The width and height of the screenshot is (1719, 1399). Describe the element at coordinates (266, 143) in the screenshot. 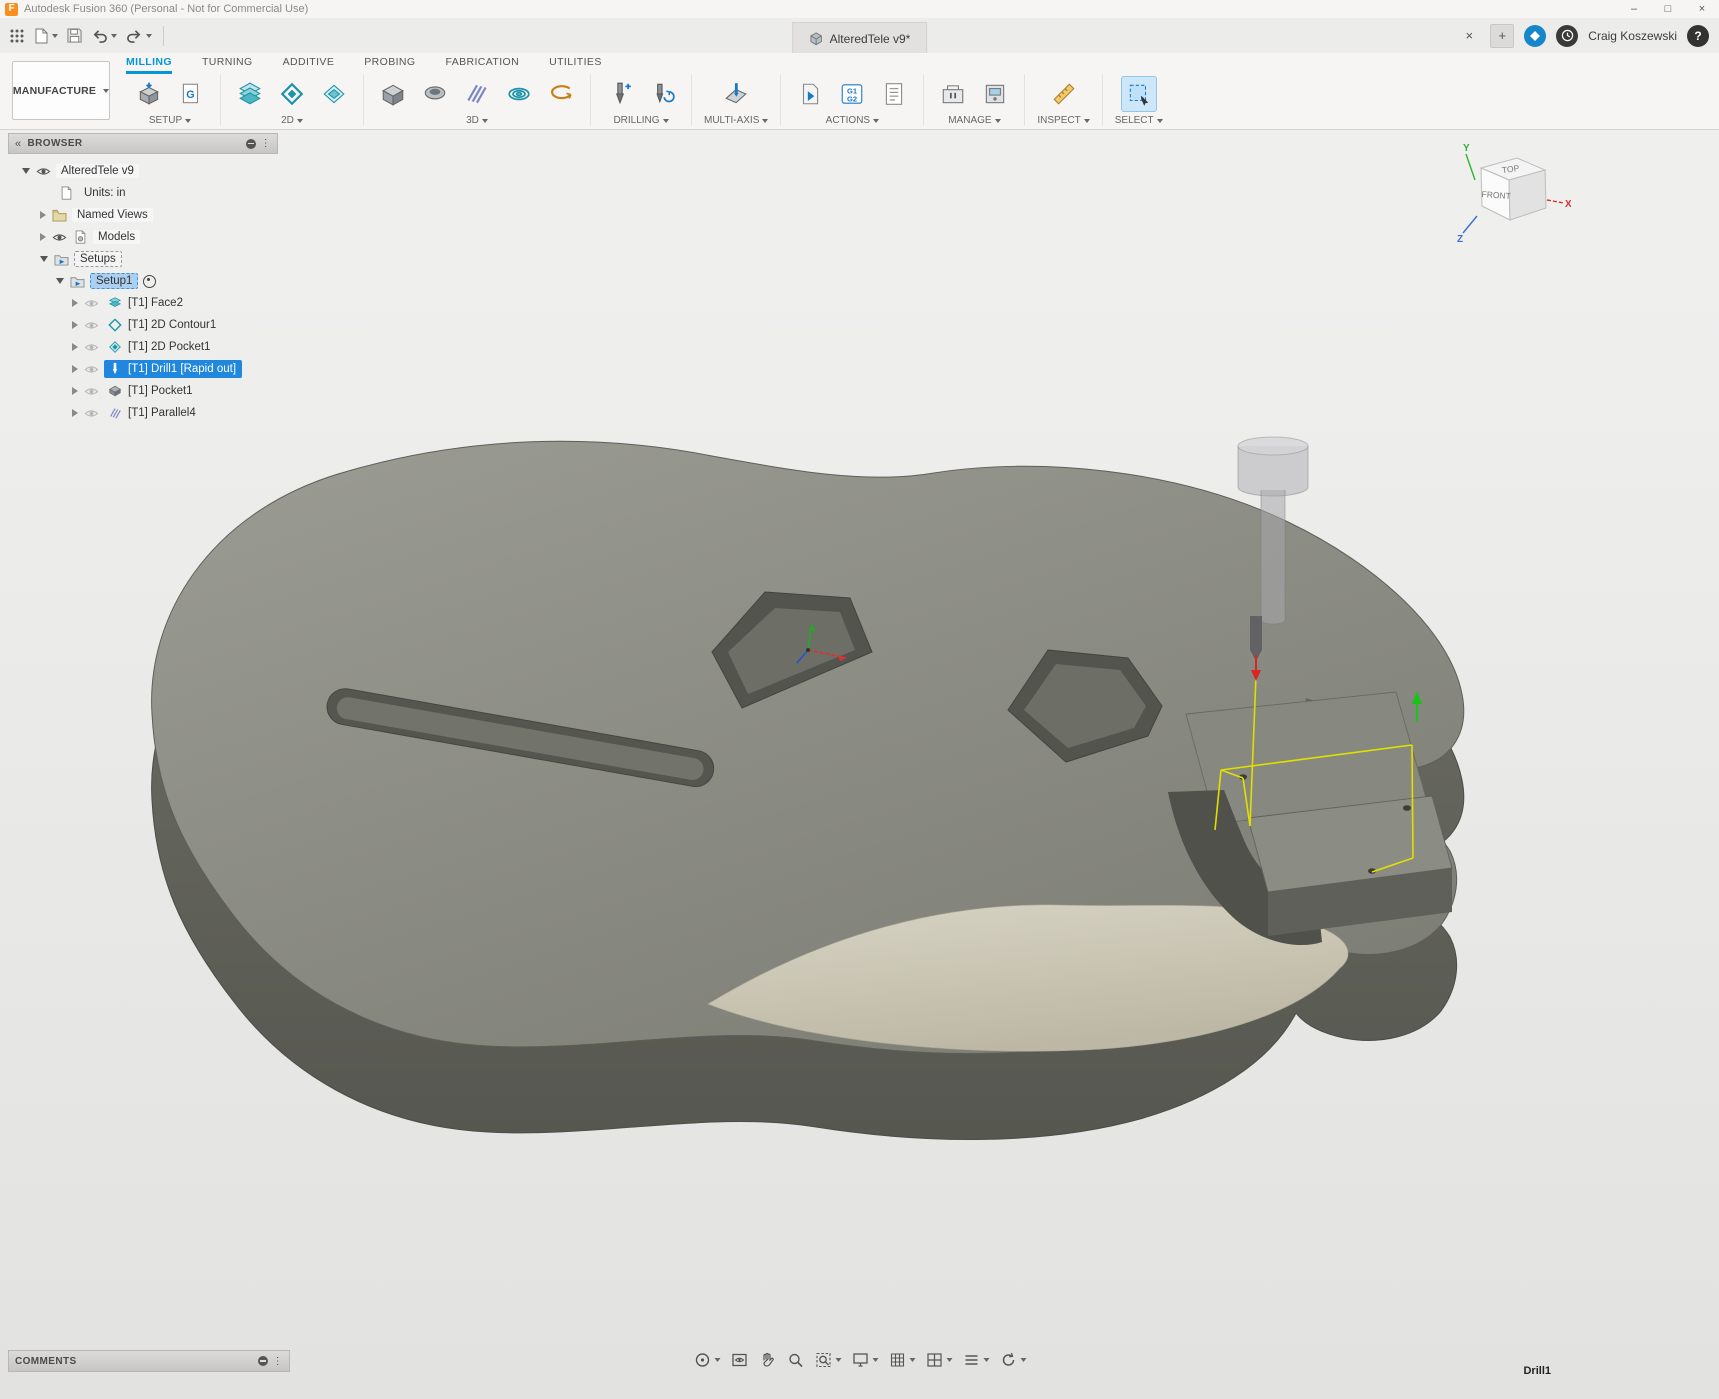

I see `browser-overflow-icon: ⋮` at that location.